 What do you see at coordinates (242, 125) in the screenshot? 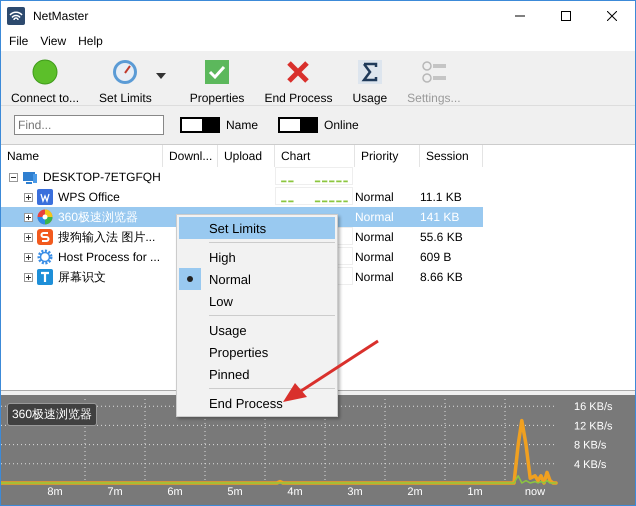
I see `toggle-label: Name` at bounding box center [242, 125].